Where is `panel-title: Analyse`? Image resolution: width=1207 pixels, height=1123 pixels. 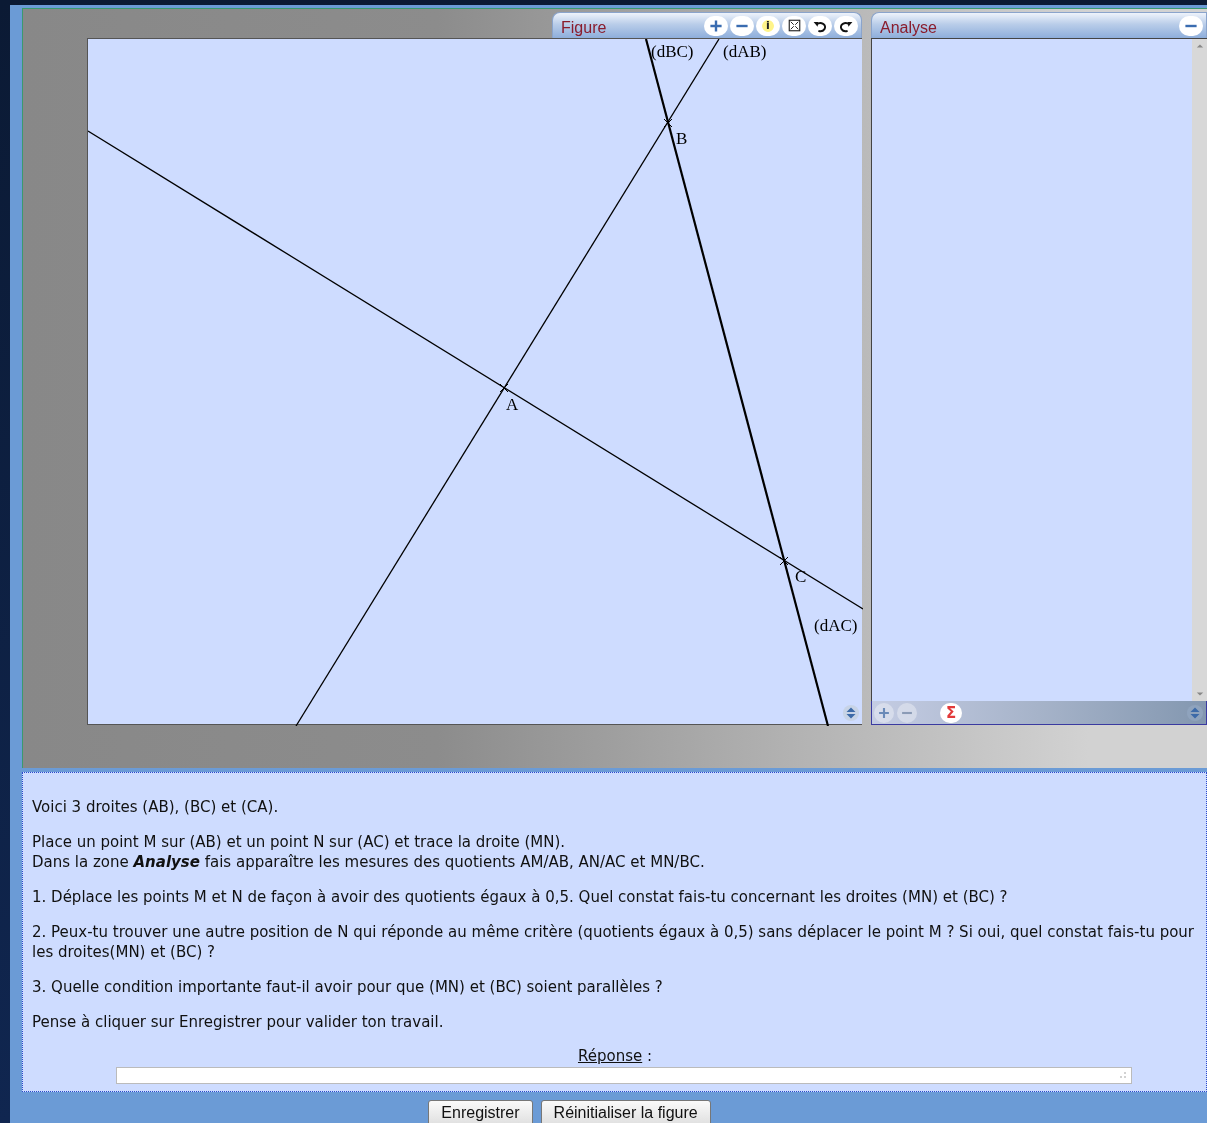 panel-title: Analyse is located at coordinates (908, 27).